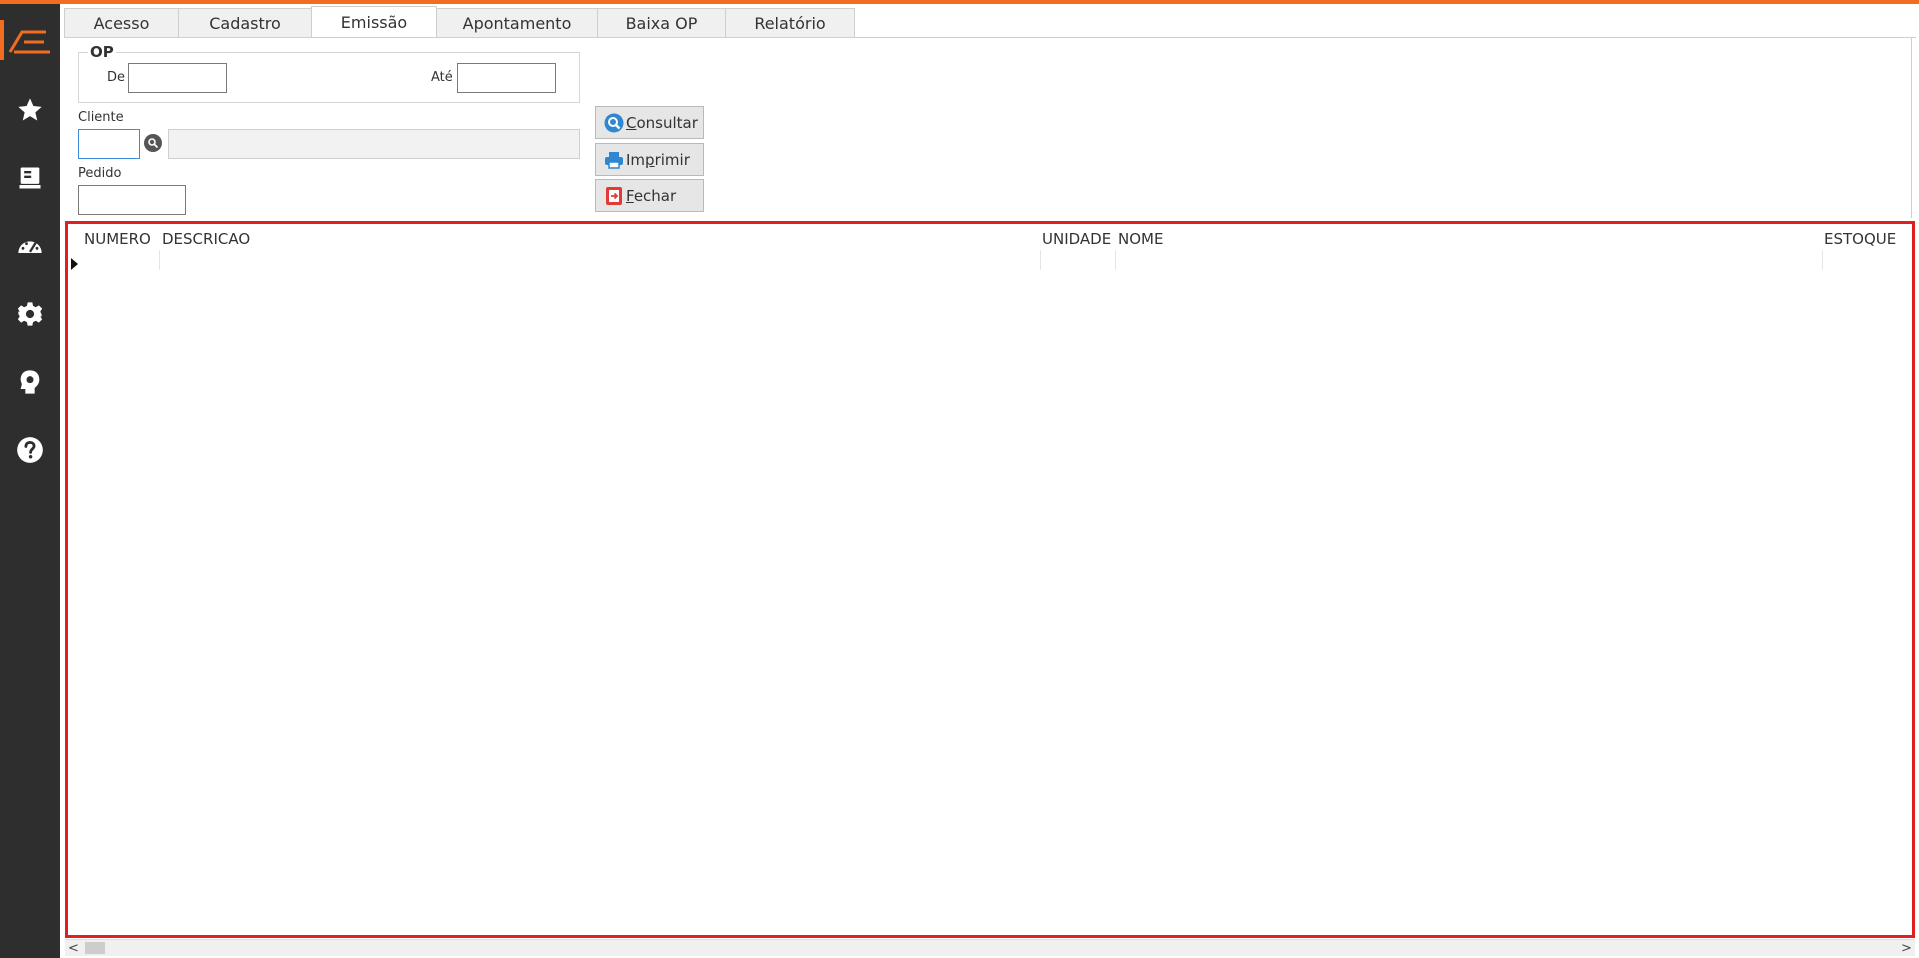 The width and height of the screenshot is (1919, 958). Describe the element at coordinates (959, 2) in the screenshot. I see `top-accent-line` at that location.